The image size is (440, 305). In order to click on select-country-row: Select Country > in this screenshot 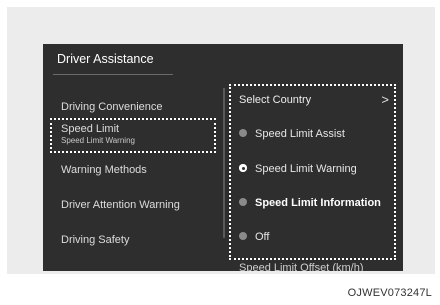, I will do `click(314, 99)`.